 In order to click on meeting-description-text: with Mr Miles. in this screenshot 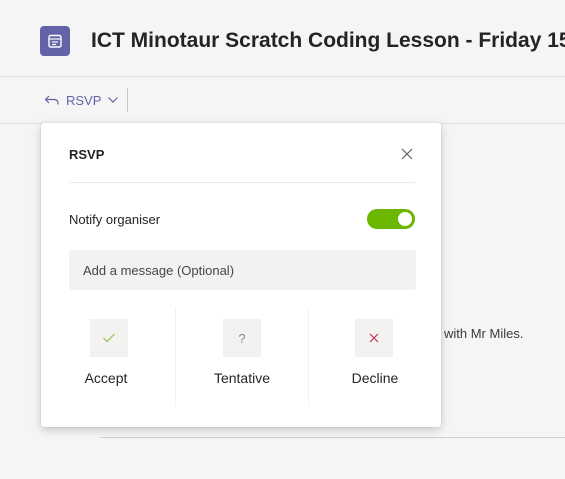, I will do `click(484, 333)`.